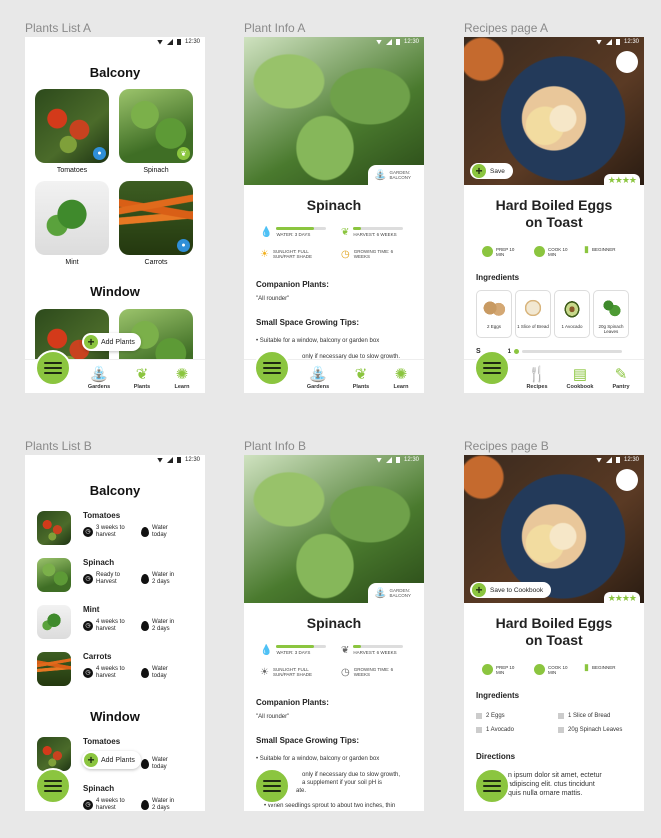 The height and width of the screenshot is (838, 661). What do you see at coordinates (561, 716) in the screenshot?
I see `checkbox` at bounding box center [561, 716].